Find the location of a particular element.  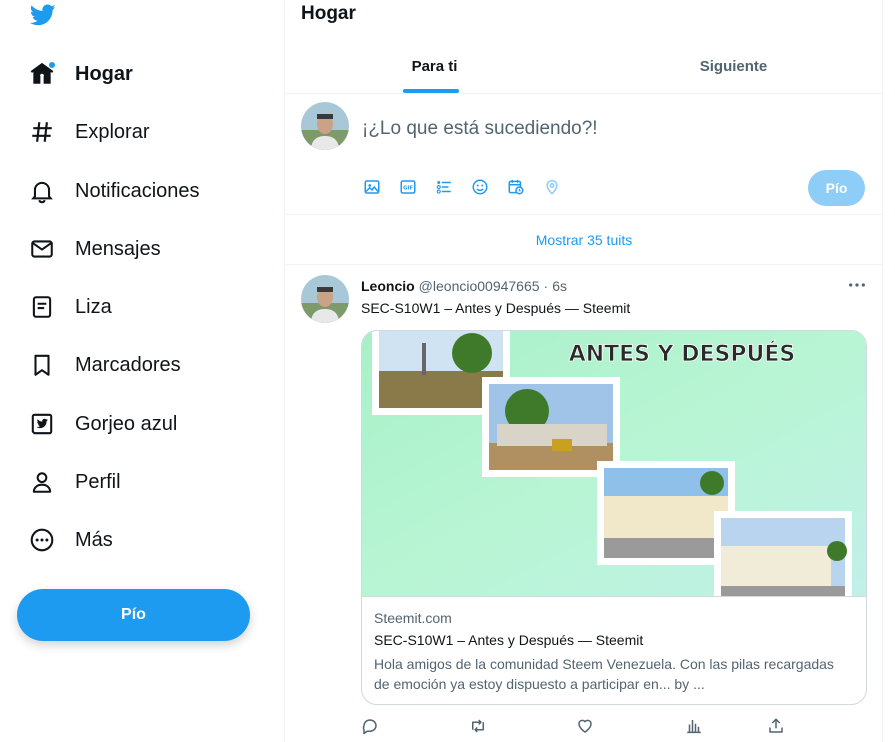

author-handle: @leoncio00947665 is located at coordinates (479, 286).